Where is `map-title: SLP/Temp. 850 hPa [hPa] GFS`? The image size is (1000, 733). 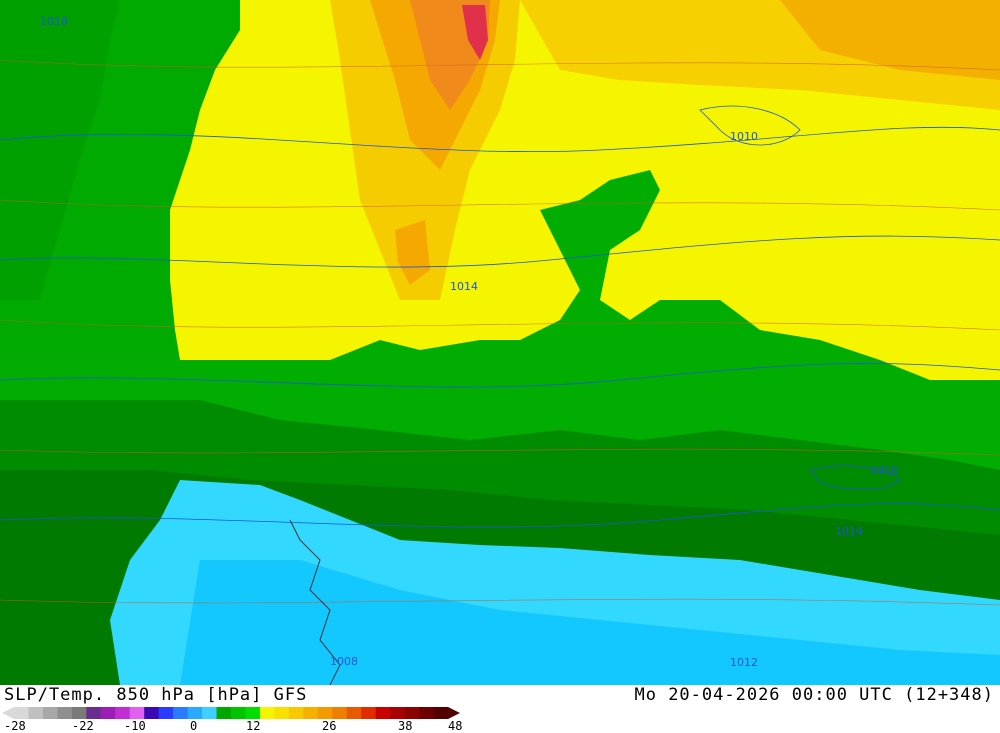
map-title: SLP/Temp. 850 hPa [hPa] GFS is located at coordinates (156, 695).